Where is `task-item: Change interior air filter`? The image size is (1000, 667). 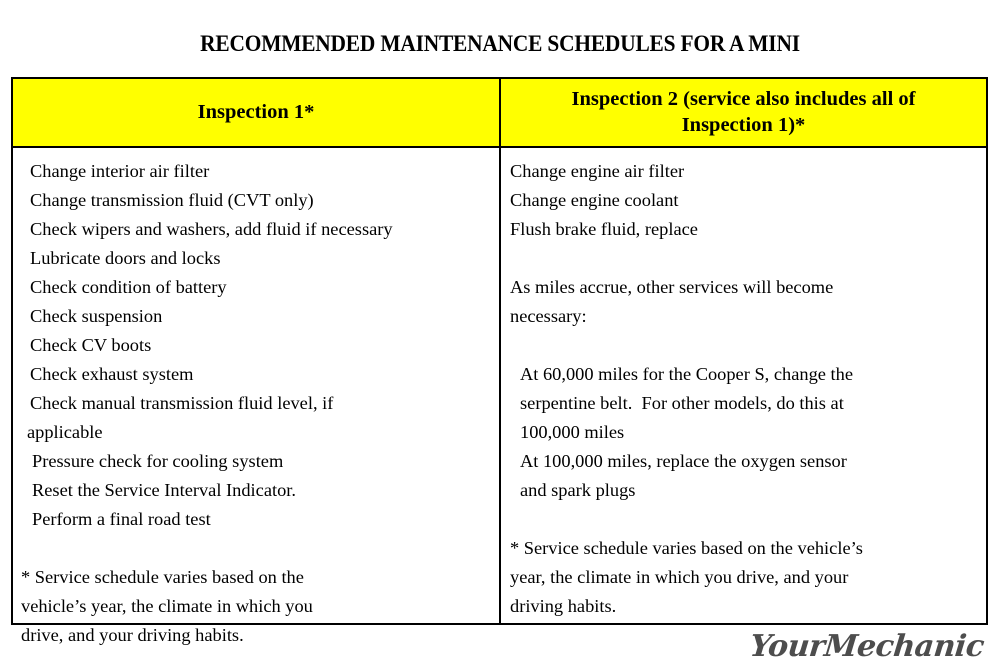 task-item: Change interior air filter is located at coordinates (120, 171).